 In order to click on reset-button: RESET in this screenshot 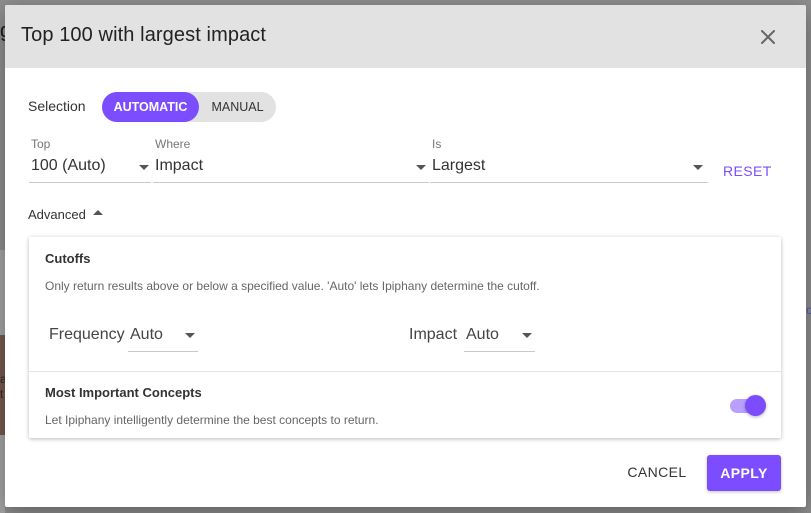, I will do `click(747, 171)`.